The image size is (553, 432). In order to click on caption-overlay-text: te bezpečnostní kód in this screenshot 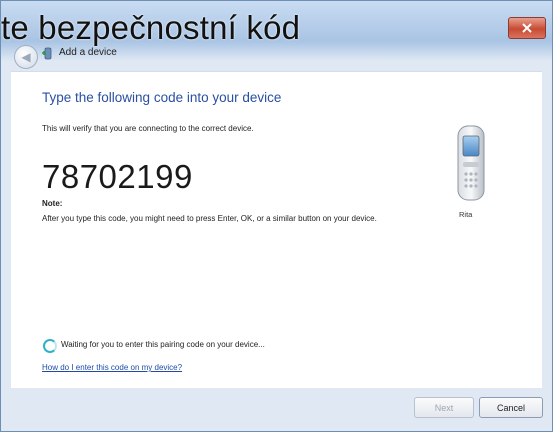, I will do `click(151, 27)`.